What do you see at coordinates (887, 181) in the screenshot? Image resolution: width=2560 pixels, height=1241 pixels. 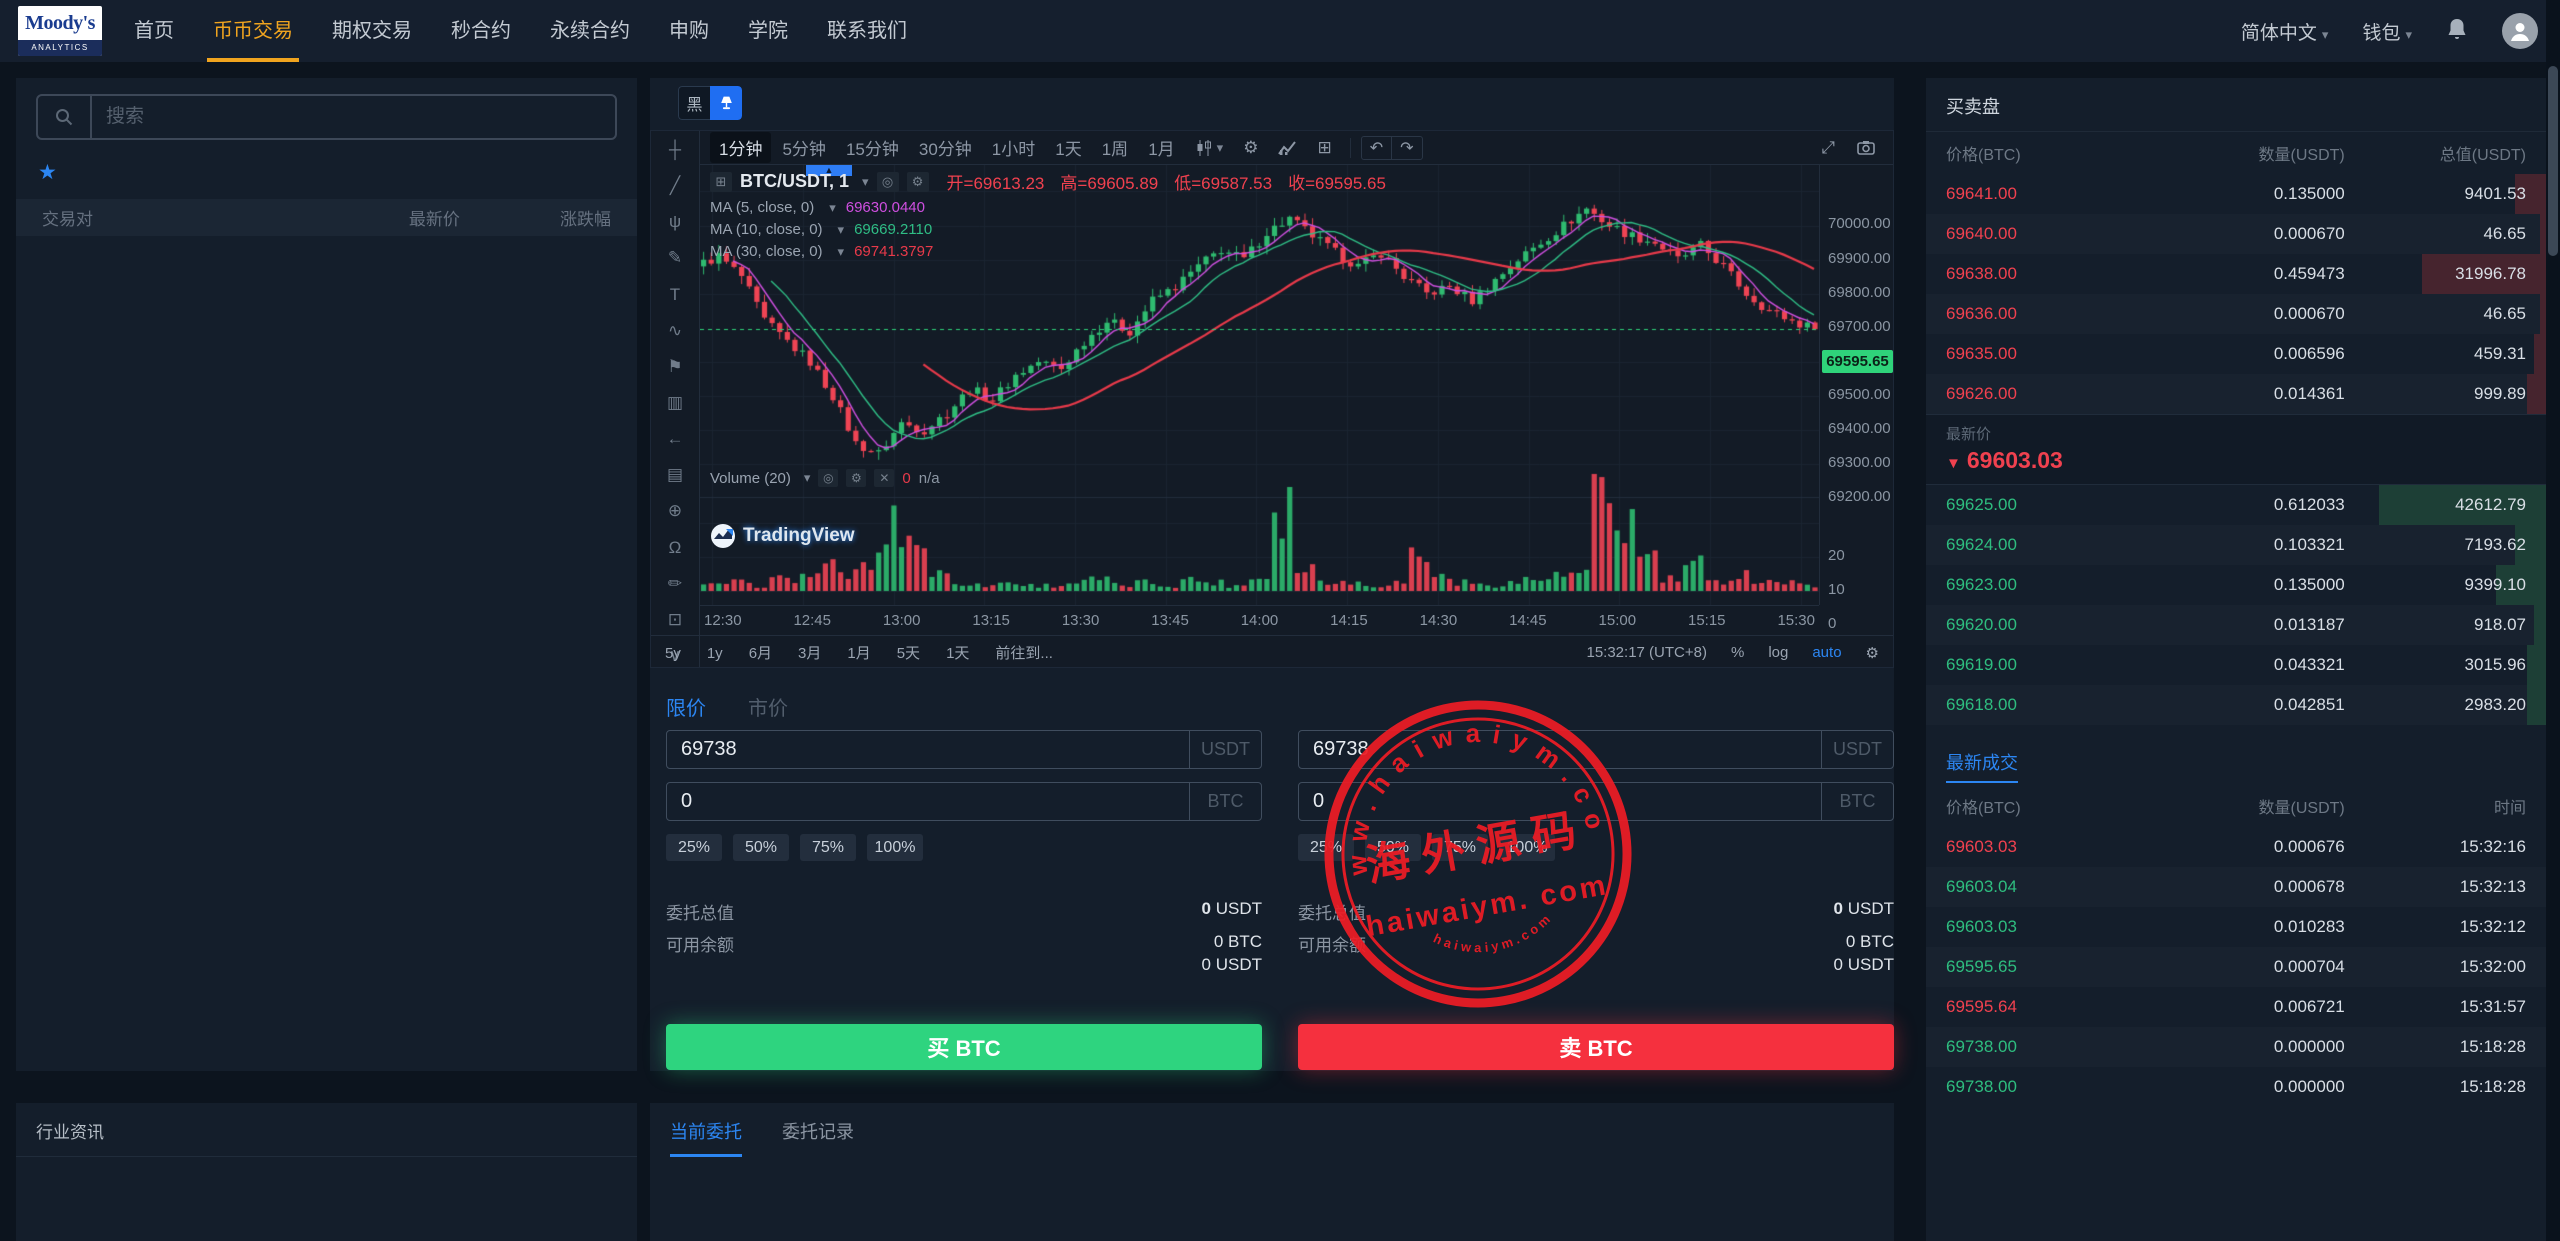 I see `symbol-eye-icon: ◎` at bounding box center [887, 181].